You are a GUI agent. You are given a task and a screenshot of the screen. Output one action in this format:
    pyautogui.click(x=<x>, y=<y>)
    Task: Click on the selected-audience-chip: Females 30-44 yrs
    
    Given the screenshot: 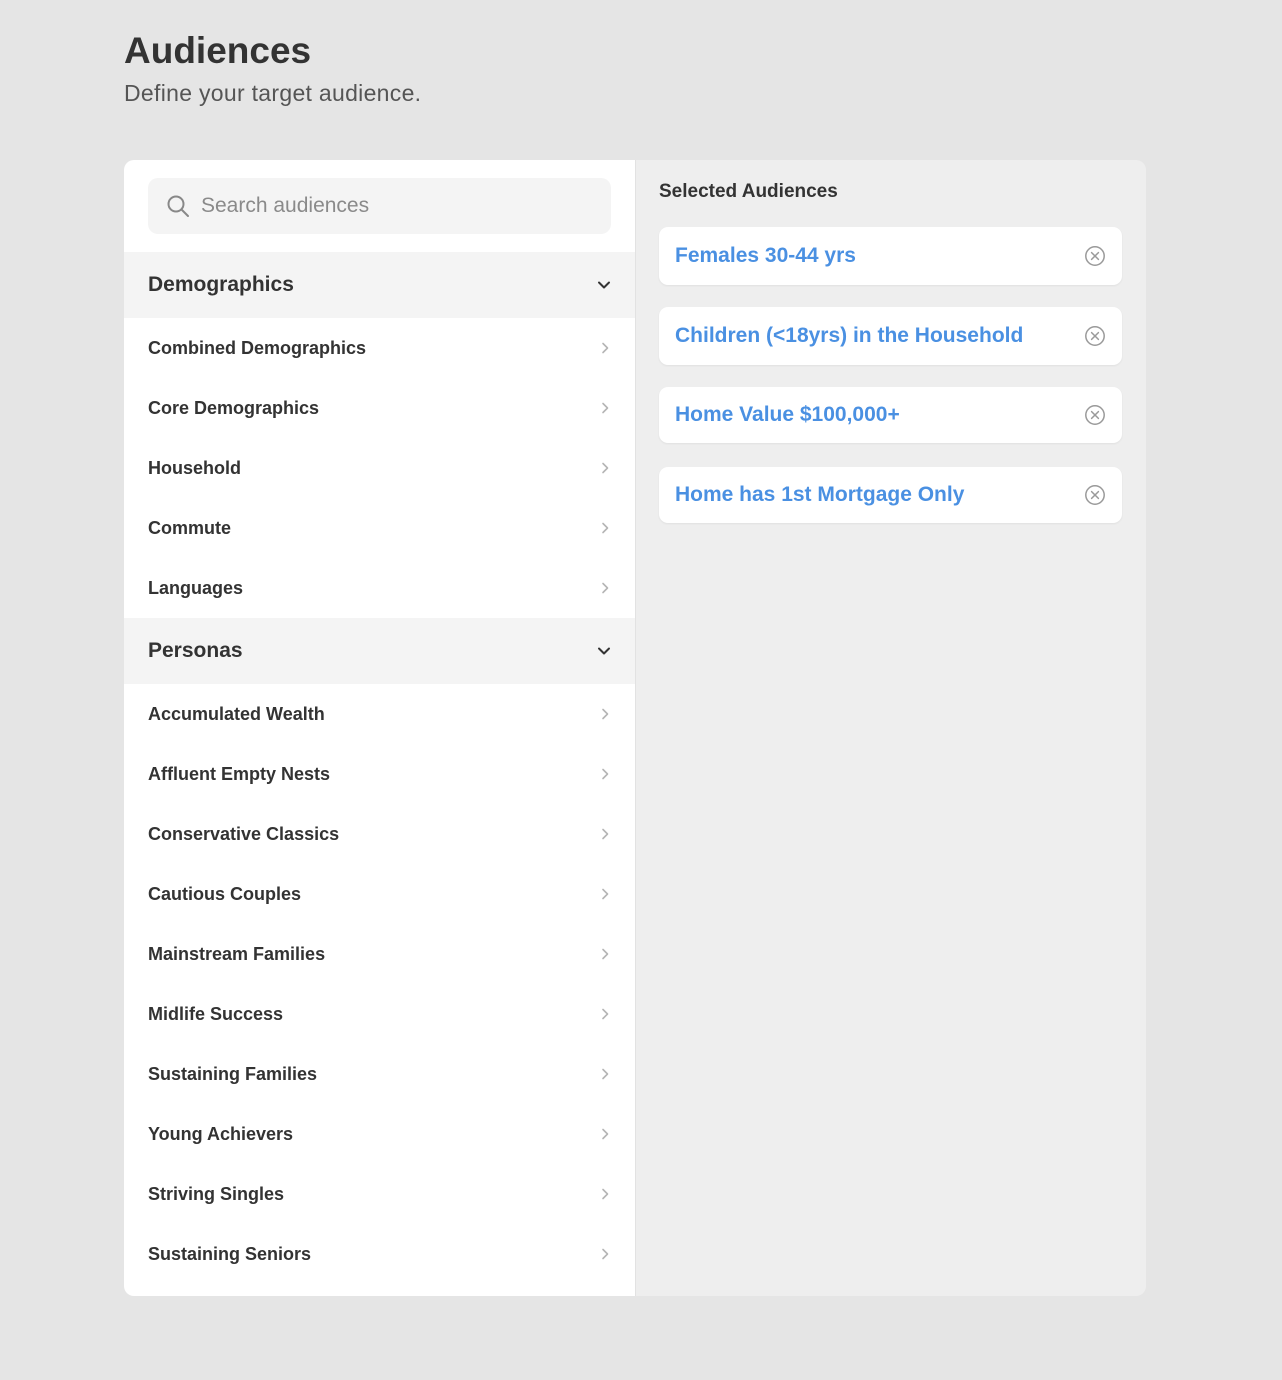 What is the action you would take?
    pyautogui.click(x=890, y=256)
    